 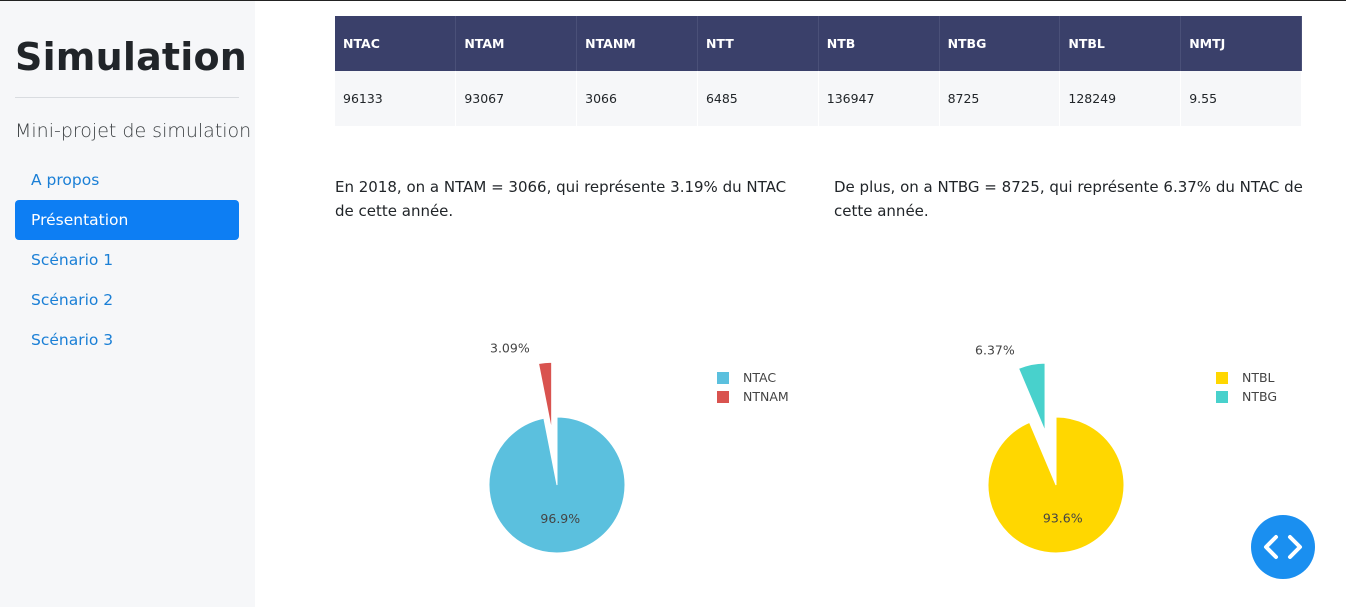 I want to click on table-cell: 136947, so click(x=879, y=98).